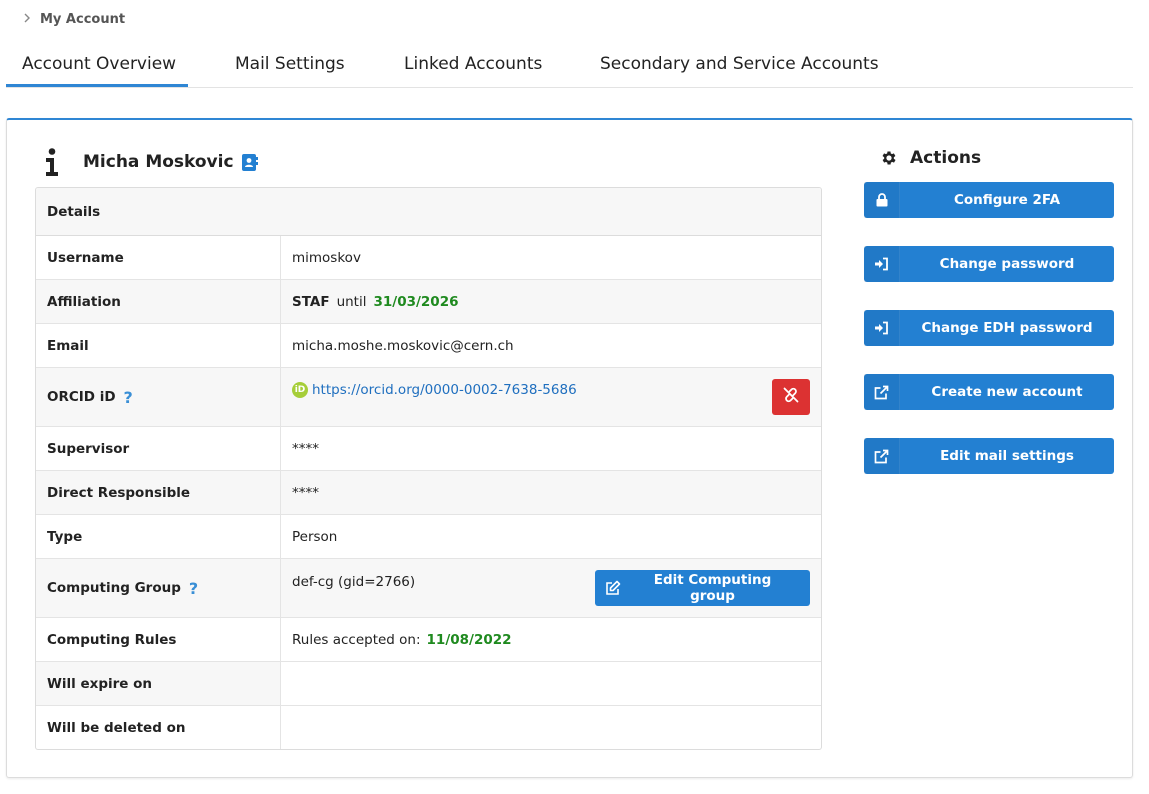  I want to click on affiliation-until-label: until, so click(351, 301).